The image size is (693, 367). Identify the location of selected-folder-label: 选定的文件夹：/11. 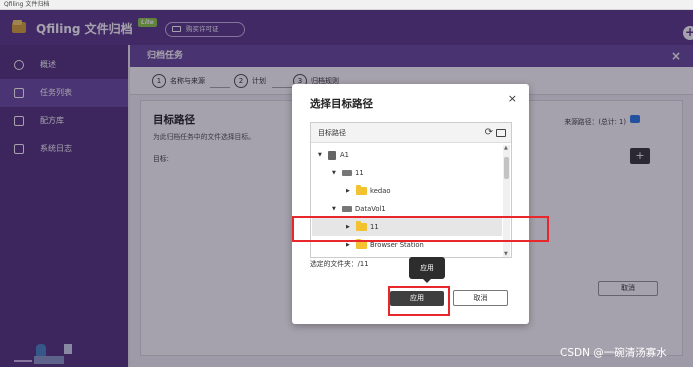
(339, 264).